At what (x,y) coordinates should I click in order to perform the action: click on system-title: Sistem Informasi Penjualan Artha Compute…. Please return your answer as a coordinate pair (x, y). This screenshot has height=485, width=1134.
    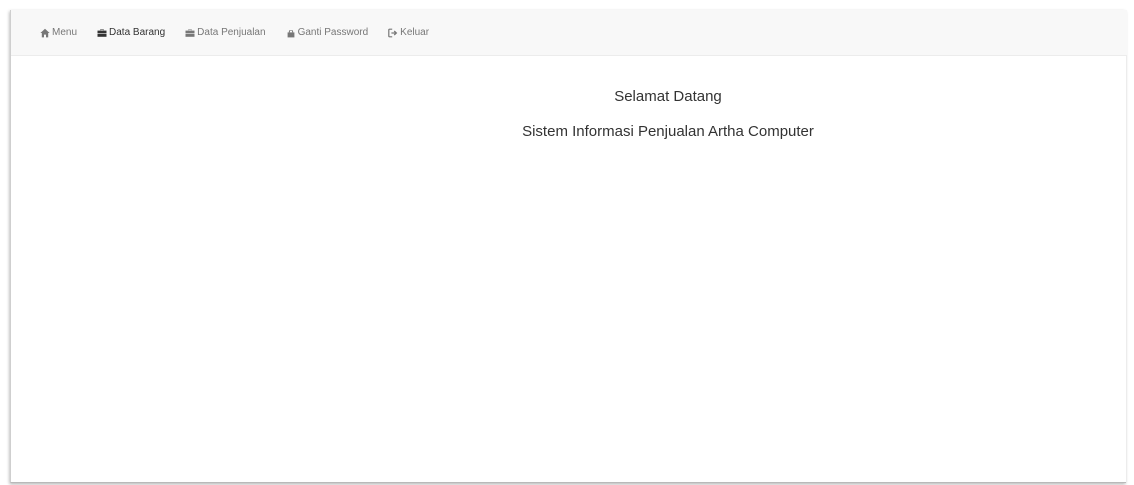
    Looking at the image, I should click on (668, 131).